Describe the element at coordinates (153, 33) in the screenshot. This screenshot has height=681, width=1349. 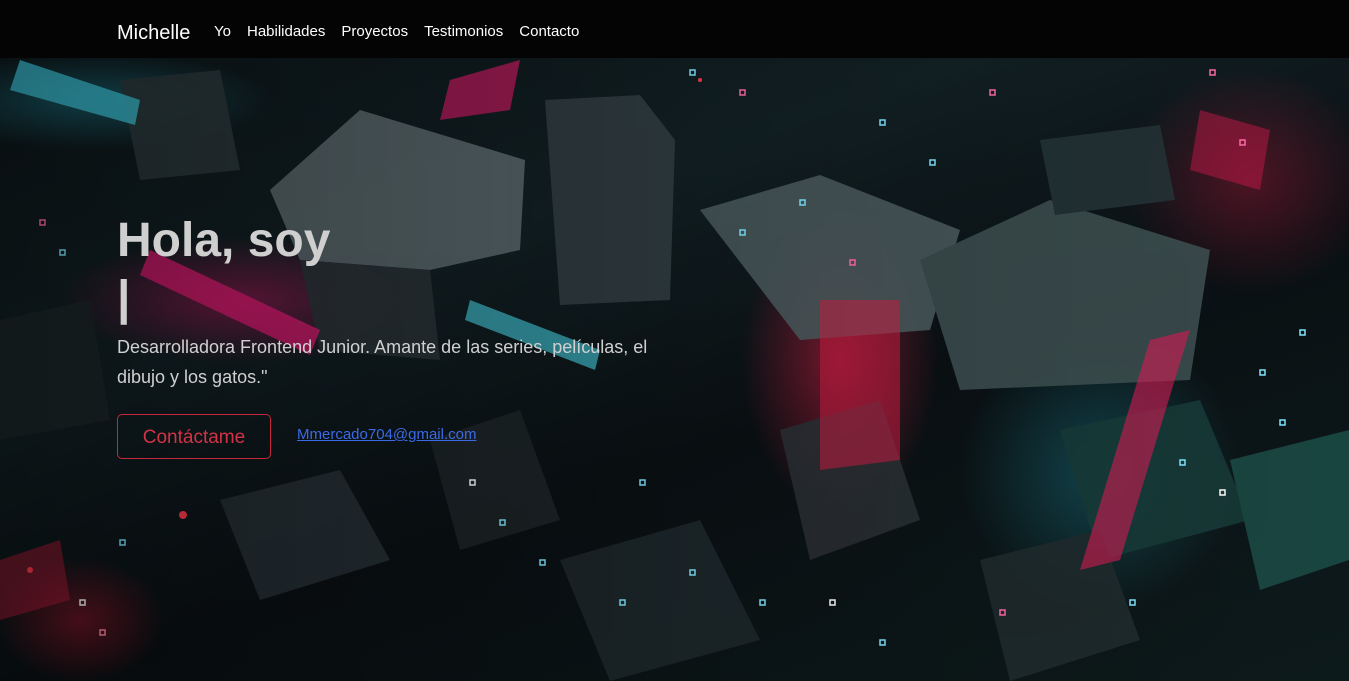
I see `brand-link: Michelle` at that location.